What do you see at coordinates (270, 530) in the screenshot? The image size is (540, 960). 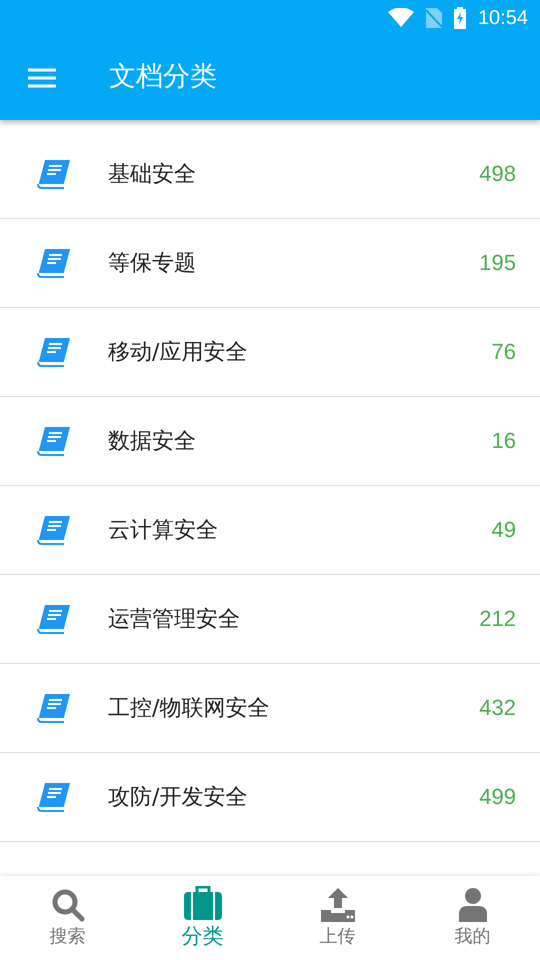 I see `category-item: 云计算安全 49` at bounding box center [270, 530].